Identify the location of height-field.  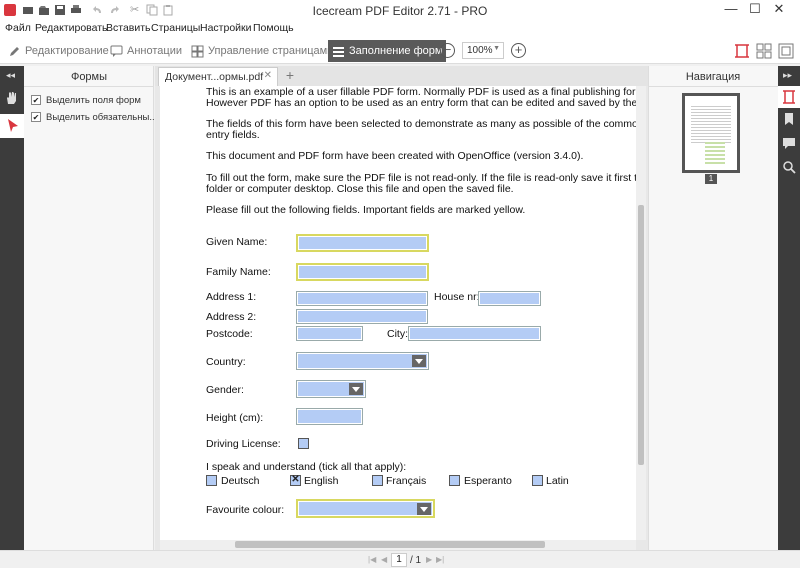
(329, 416).